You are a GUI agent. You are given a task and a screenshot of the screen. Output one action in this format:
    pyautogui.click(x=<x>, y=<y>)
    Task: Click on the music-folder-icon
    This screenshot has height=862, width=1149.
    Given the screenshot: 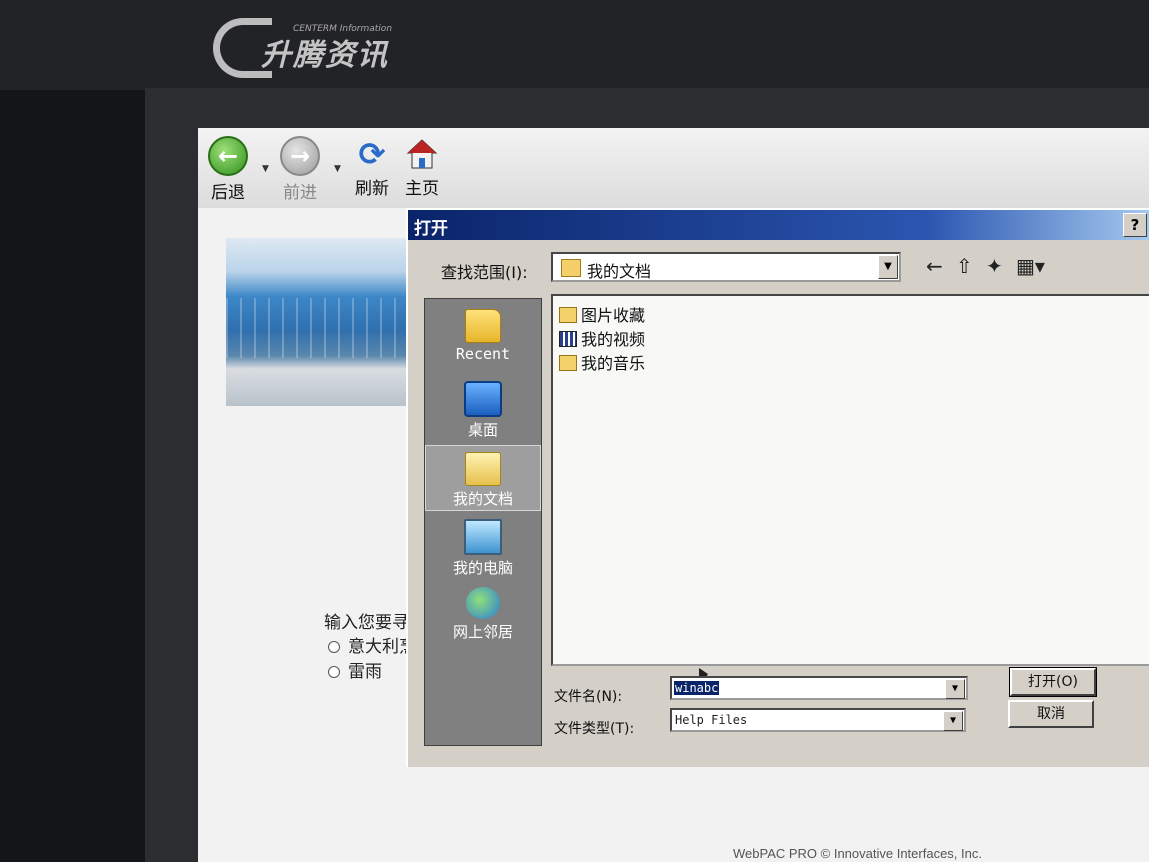 What is the action you would take?
    pyautogui.click(x=568, y=363)
    